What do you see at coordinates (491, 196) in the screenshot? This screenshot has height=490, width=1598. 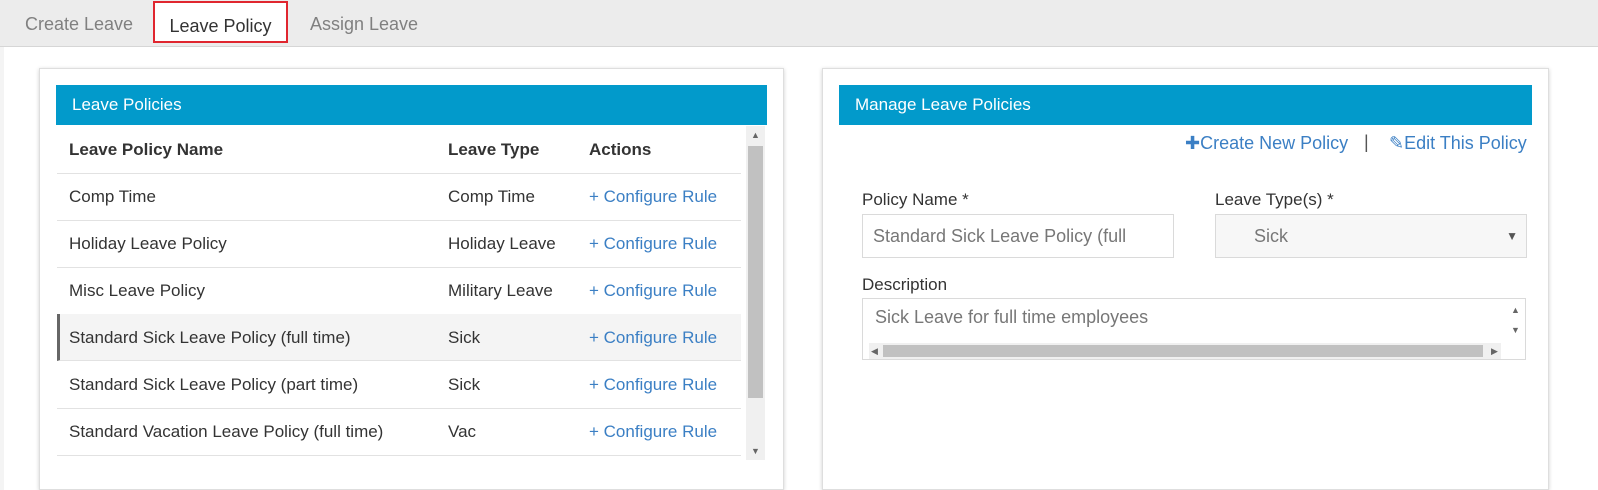 I see `leave-type-cell: Comp Time` at bounding box center [491, 196].